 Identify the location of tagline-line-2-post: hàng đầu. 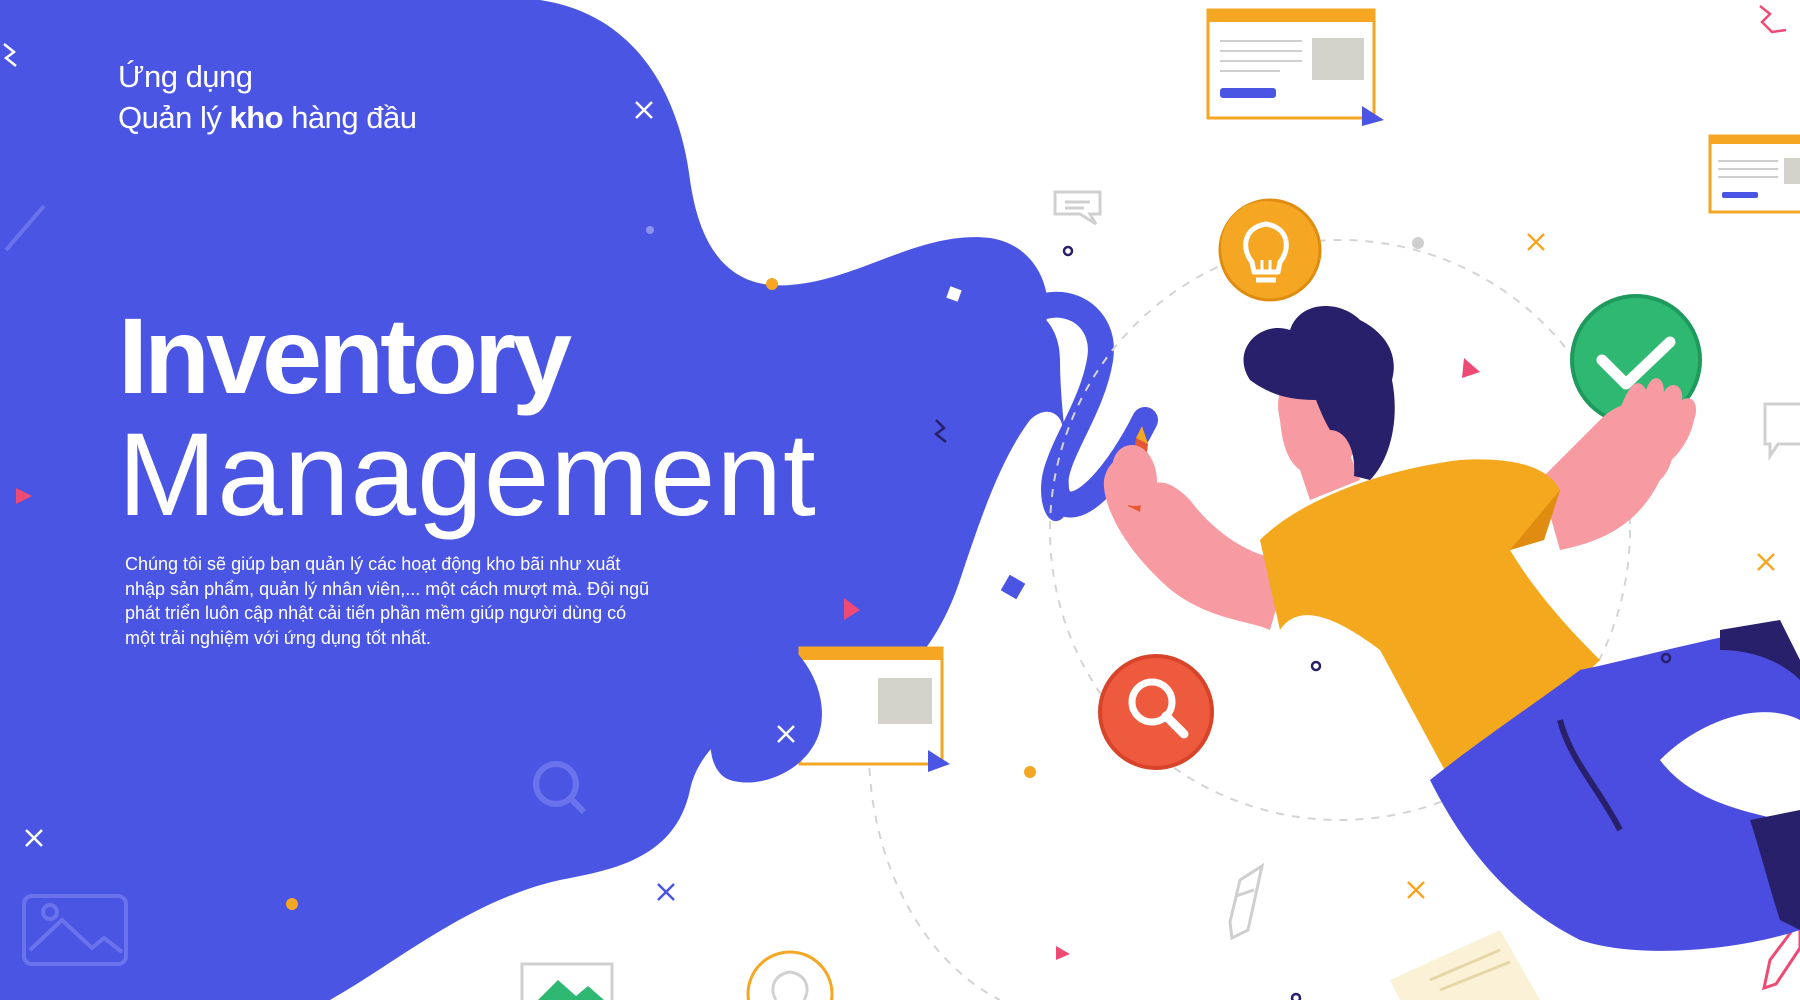
(350, 117).